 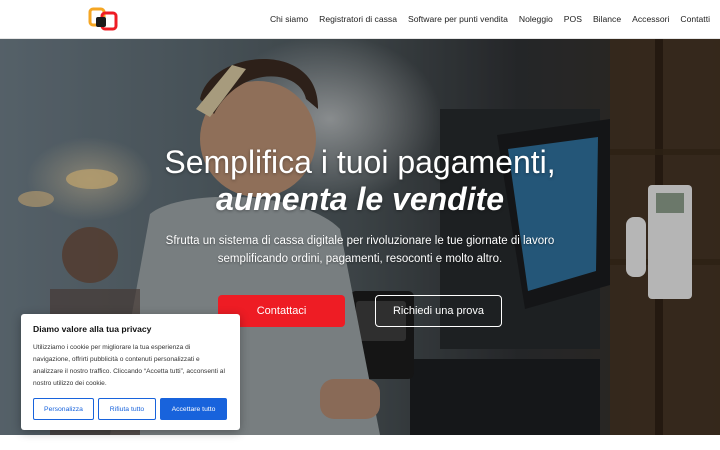 What do you see at coordinates (536, 19) in the screenshot?
I see `nav-item-noleggio: Noleggio` at bounding box center [536, 19].